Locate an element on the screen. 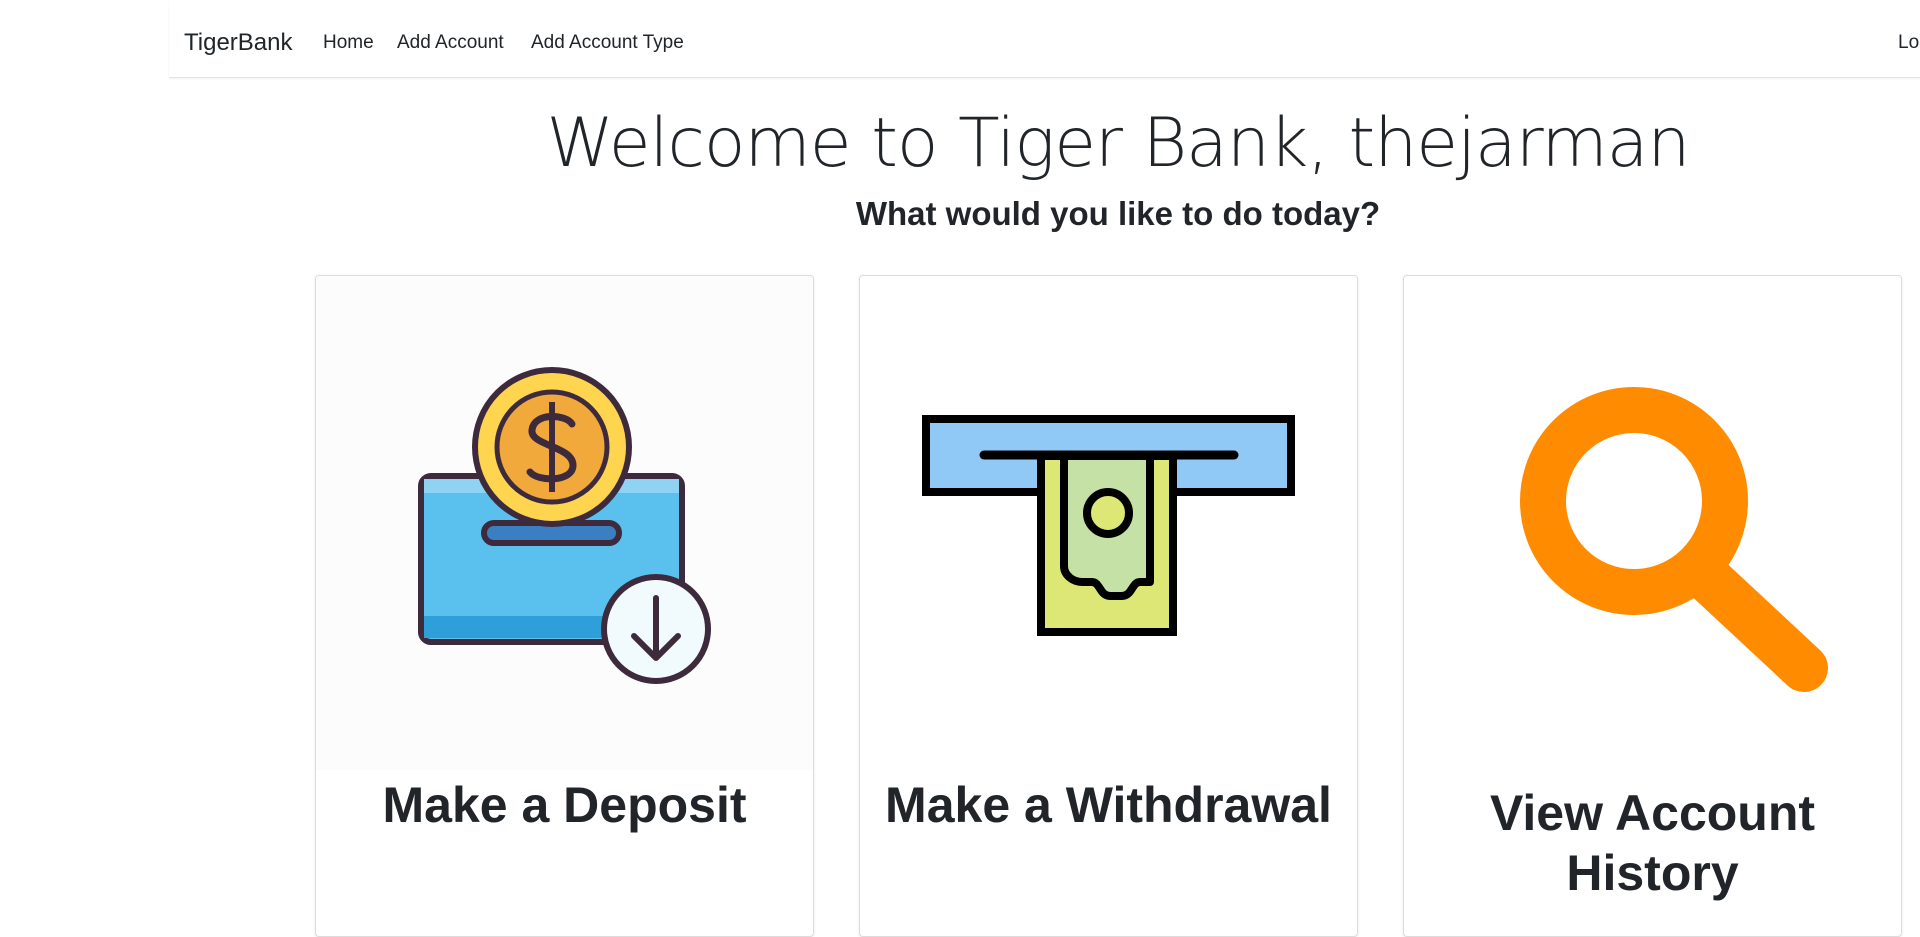  withdrawal-card-image is located at coordinates (1108, 523).